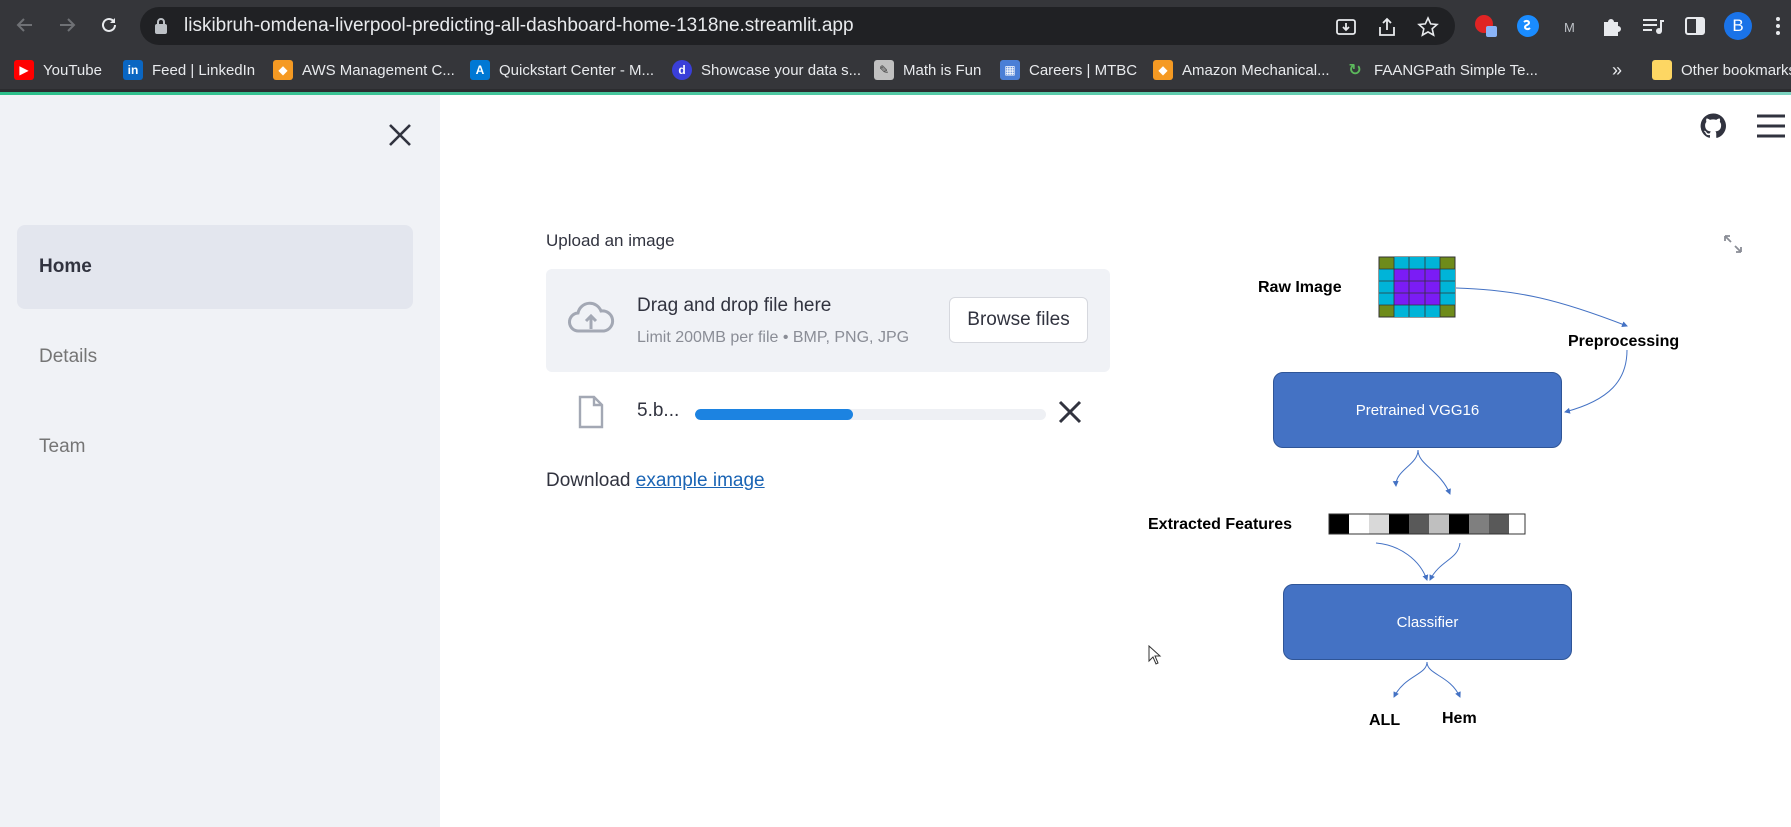  Describe the element at coordinates (1417, 410) in the screenshot. I see `diagram-box-vgg16: Pretrained VGG16` at that location.